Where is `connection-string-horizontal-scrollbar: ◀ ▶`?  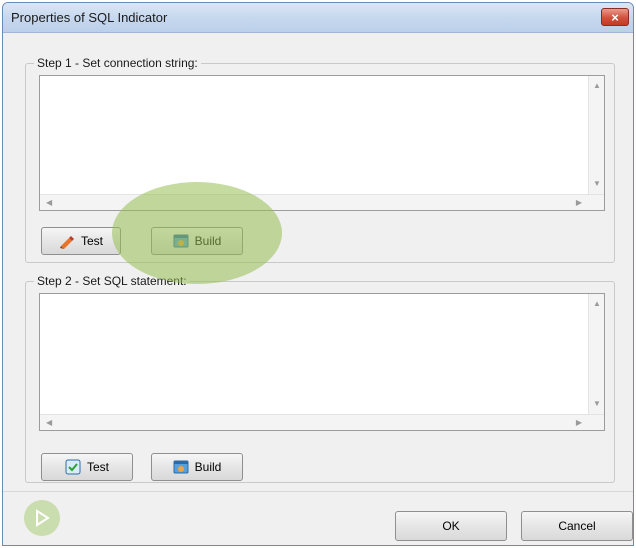
connection-string-horizontal-scrollbar: ◀ ▶ is located at coordinates (322, 202).